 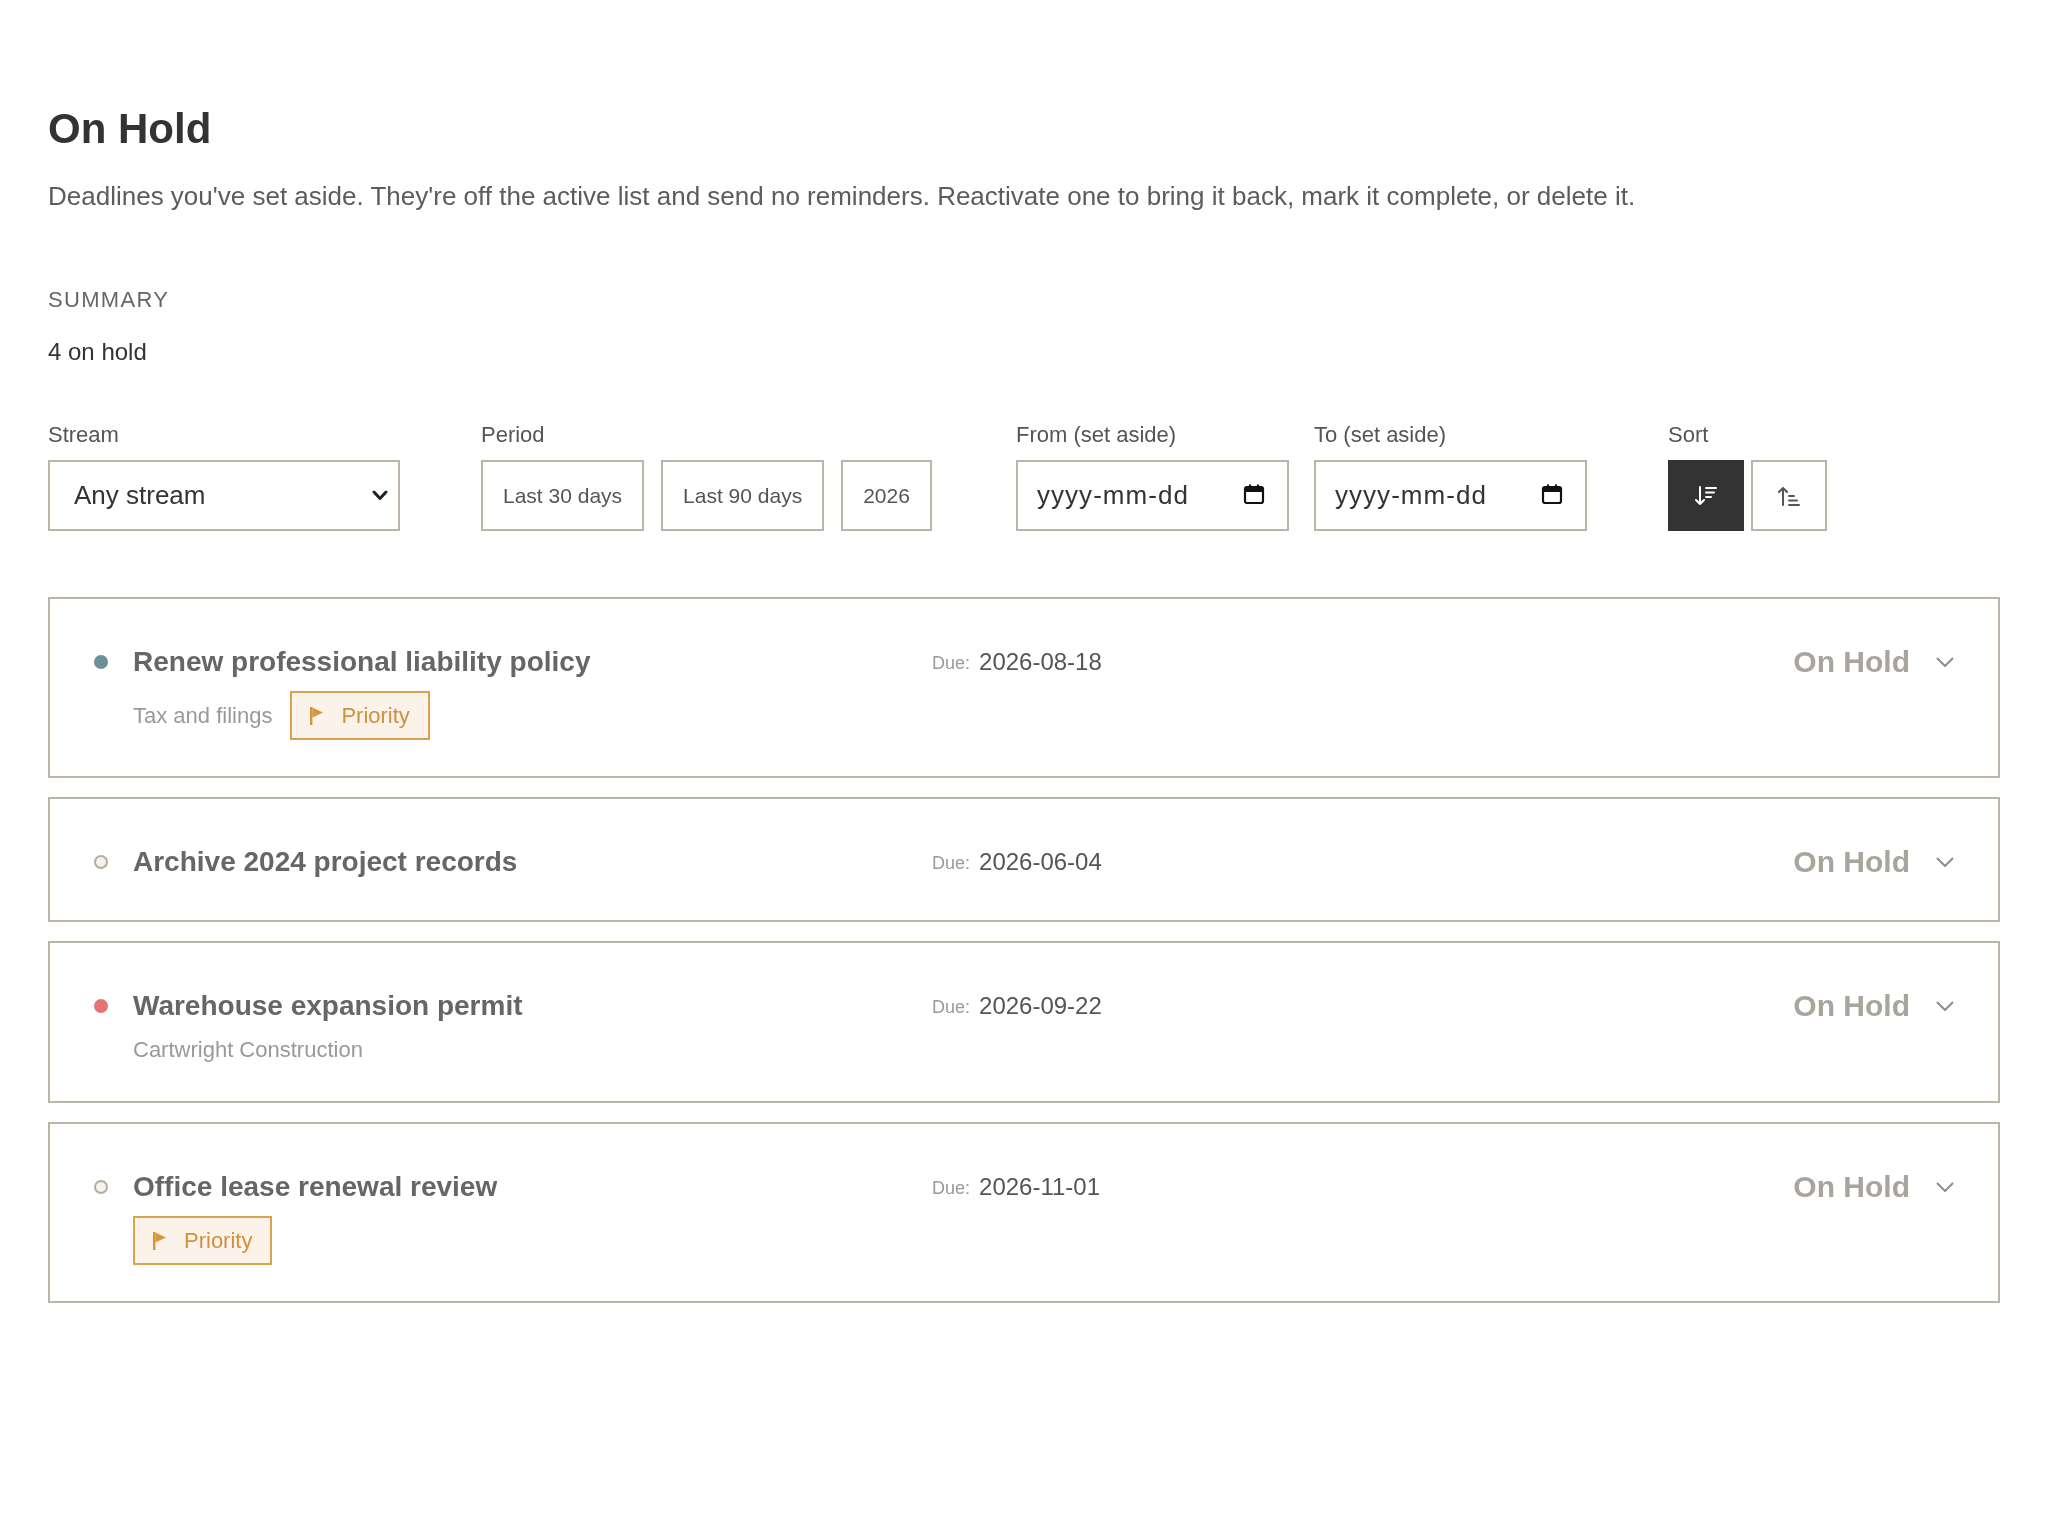 What do you see at coordinates (328, 1006) in the screenshot?
I see `deadline-title: Warehouse expansion permit` at bounding box center [328, 1006].